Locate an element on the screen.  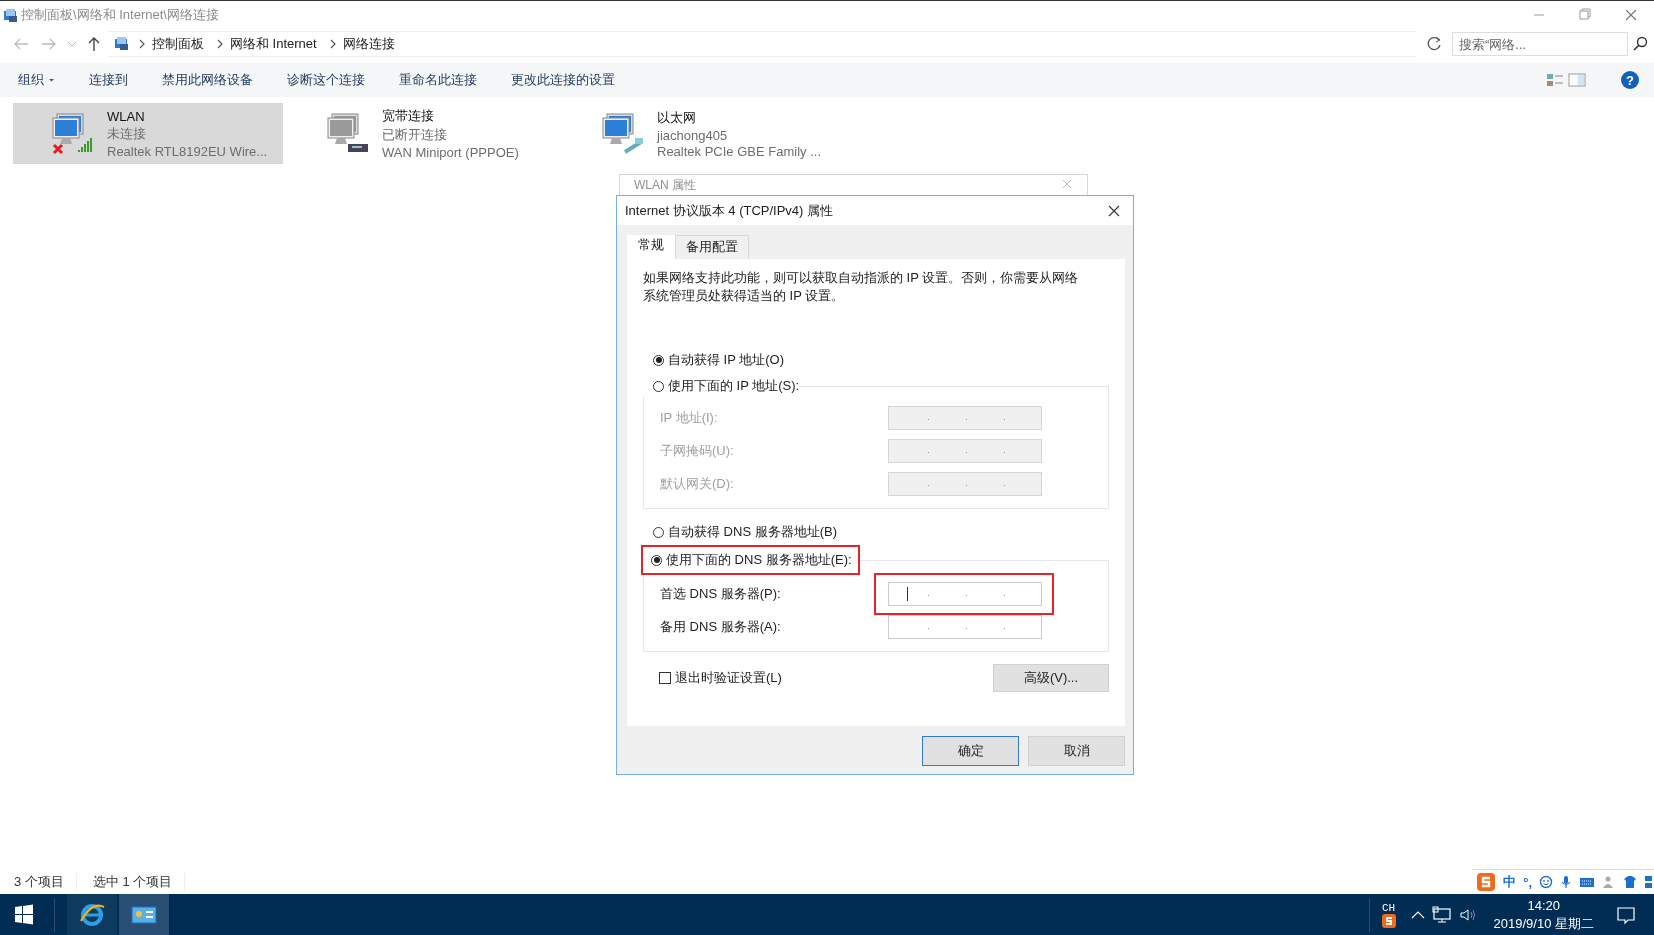
grid-icon is located at coordinates (1649, 882).